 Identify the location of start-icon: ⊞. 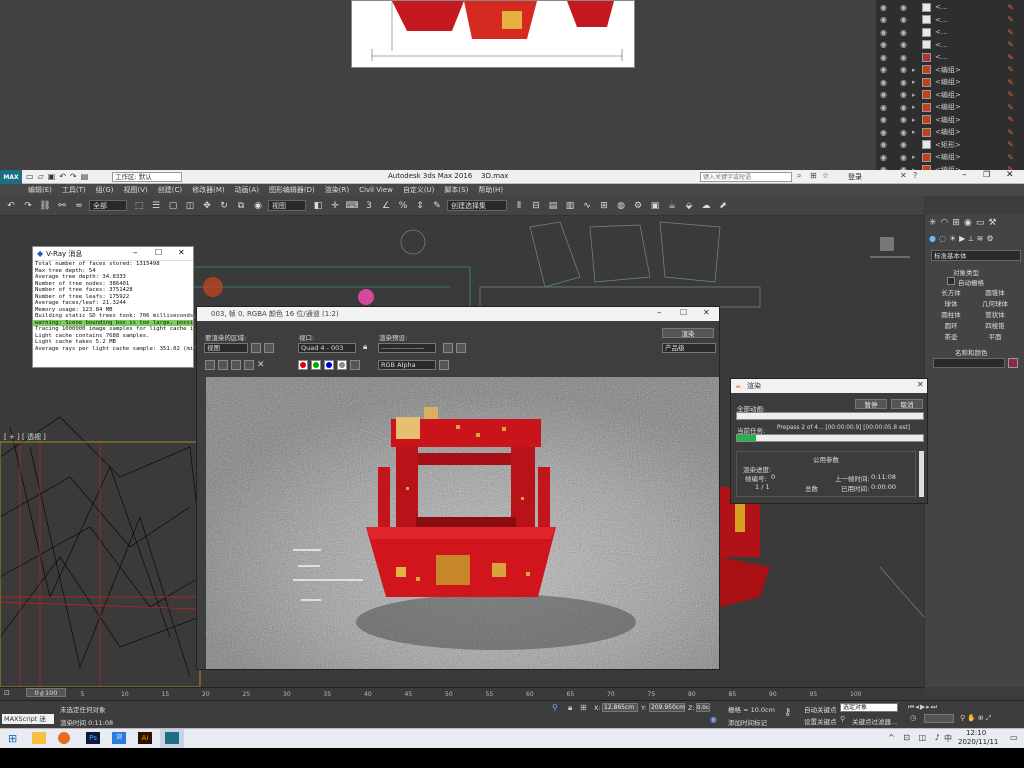
(12, 738).